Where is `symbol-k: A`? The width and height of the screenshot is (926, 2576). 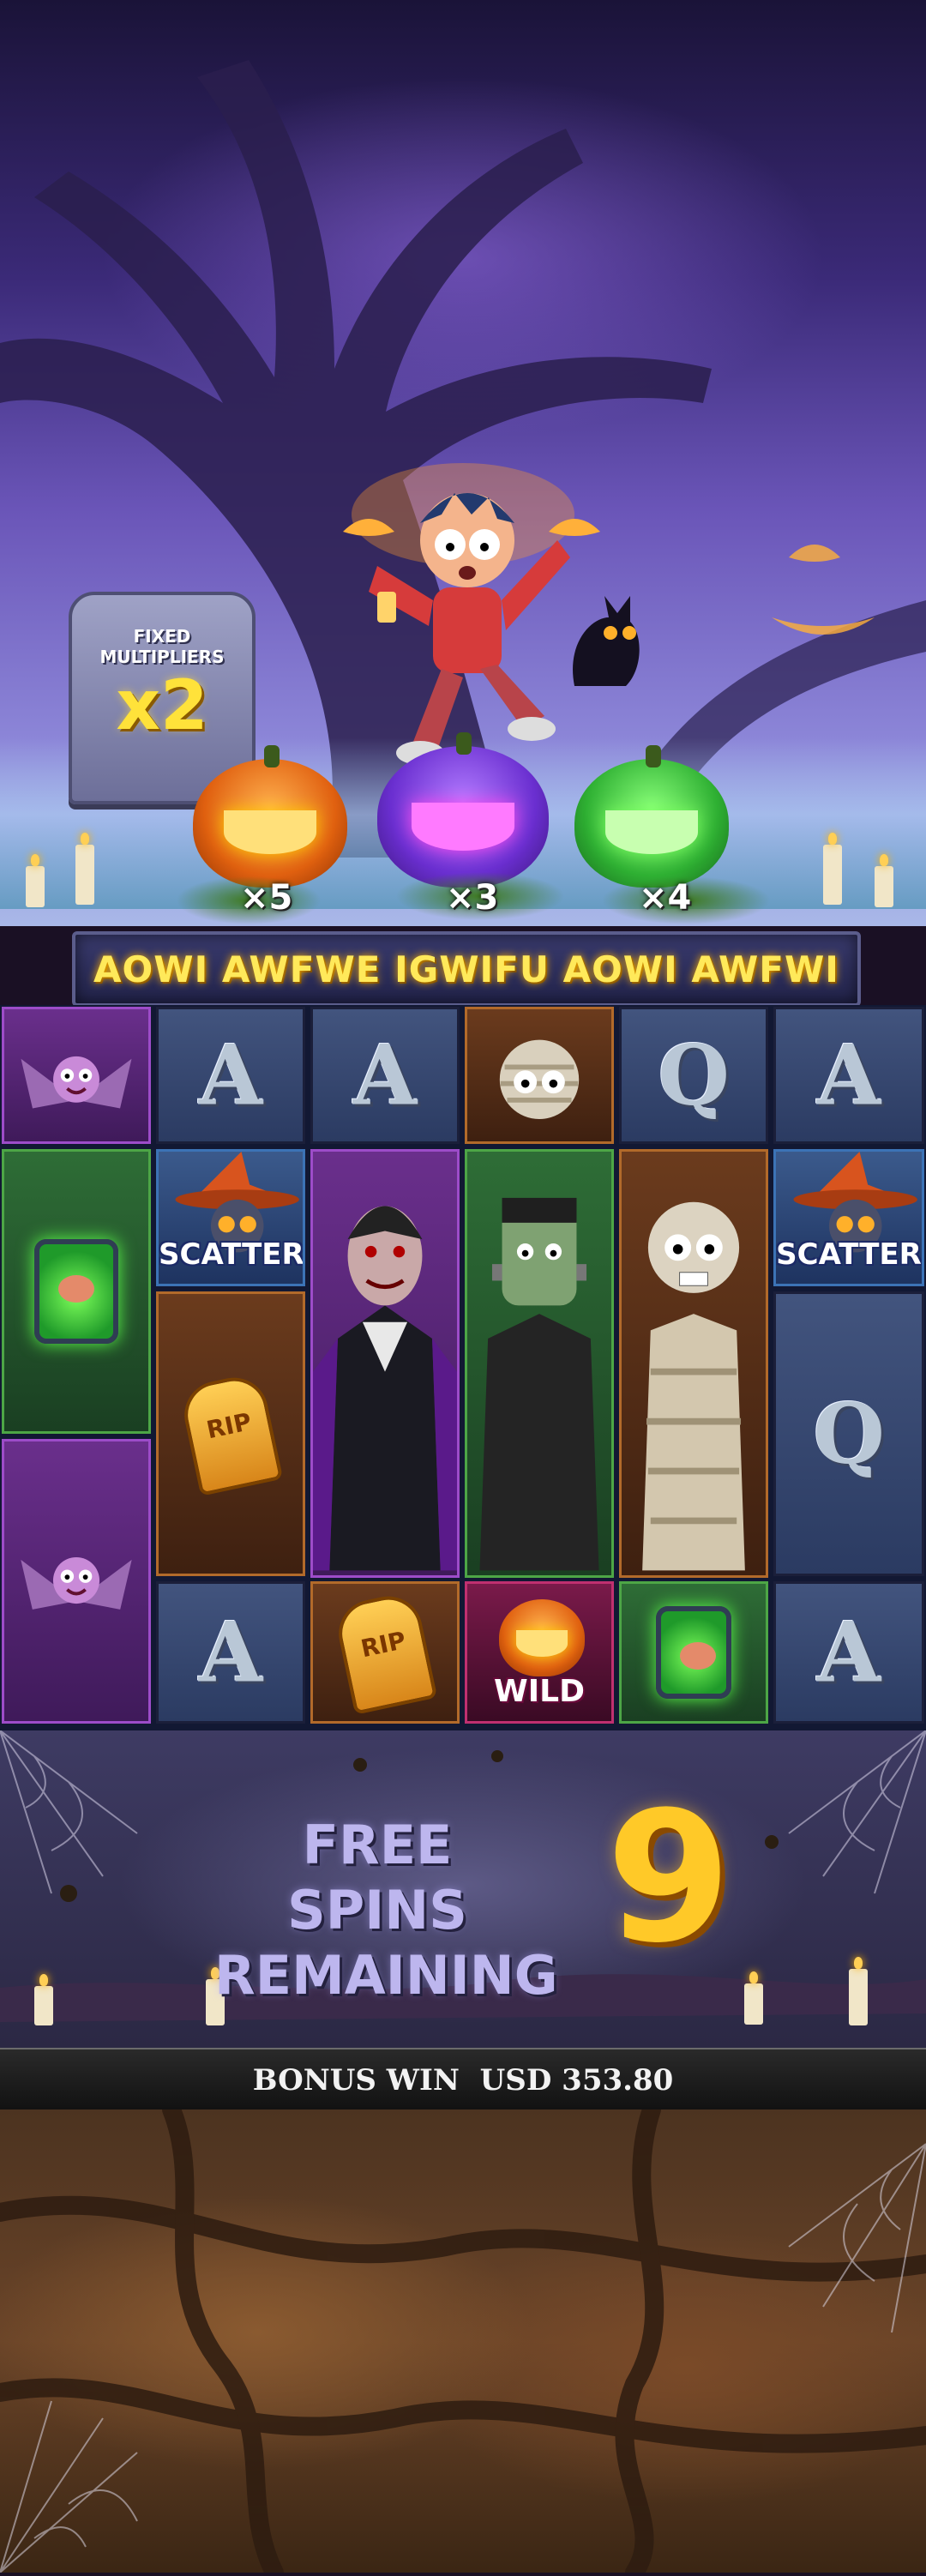
symbol-k: A is located at coordinates (385, 1075).